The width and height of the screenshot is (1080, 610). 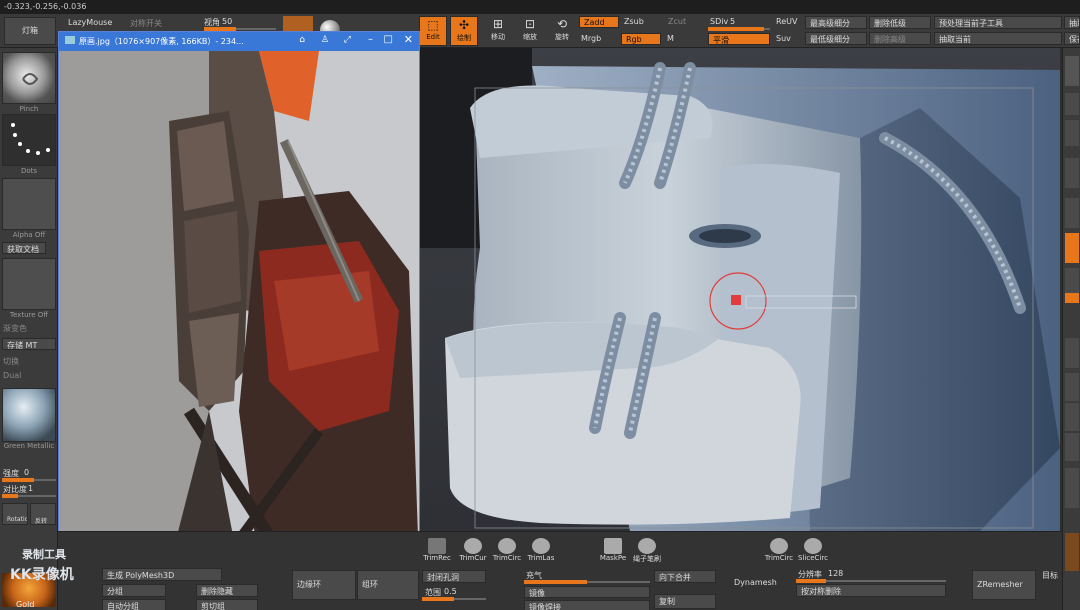 I want to click on save-button: 保存, so click(x=1072, y=38).